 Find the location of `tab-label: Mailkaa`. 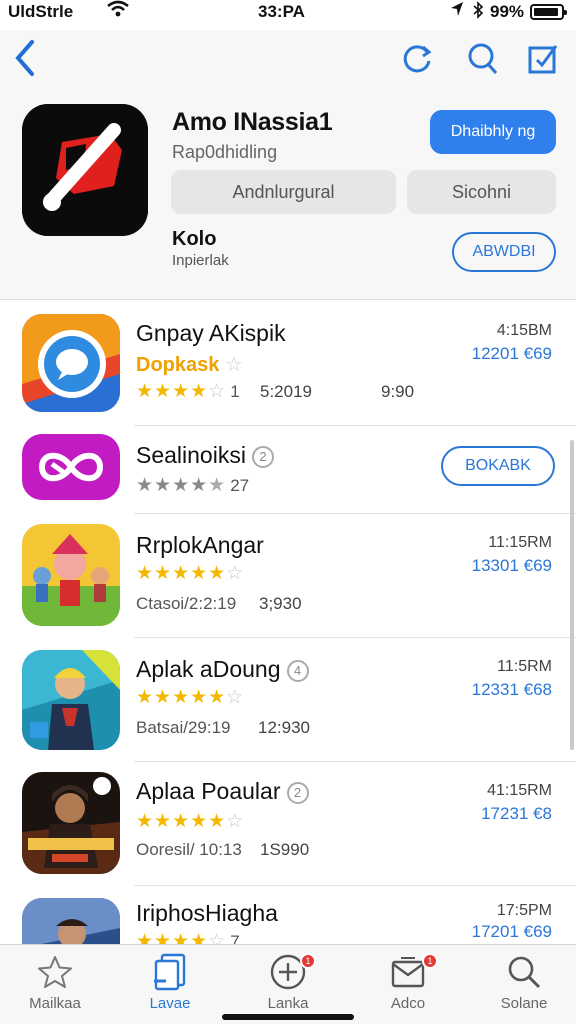

tab-label: Mailkaa is located at coordinates (55, 1003).